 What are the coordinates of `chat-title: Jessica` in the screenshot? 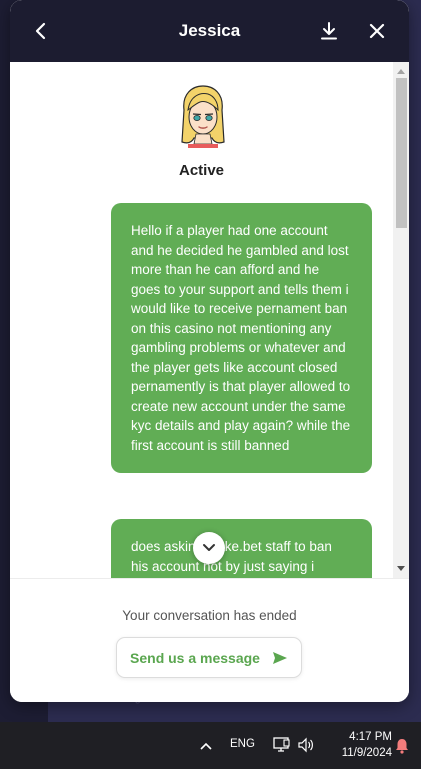 It's located at (209, 30).